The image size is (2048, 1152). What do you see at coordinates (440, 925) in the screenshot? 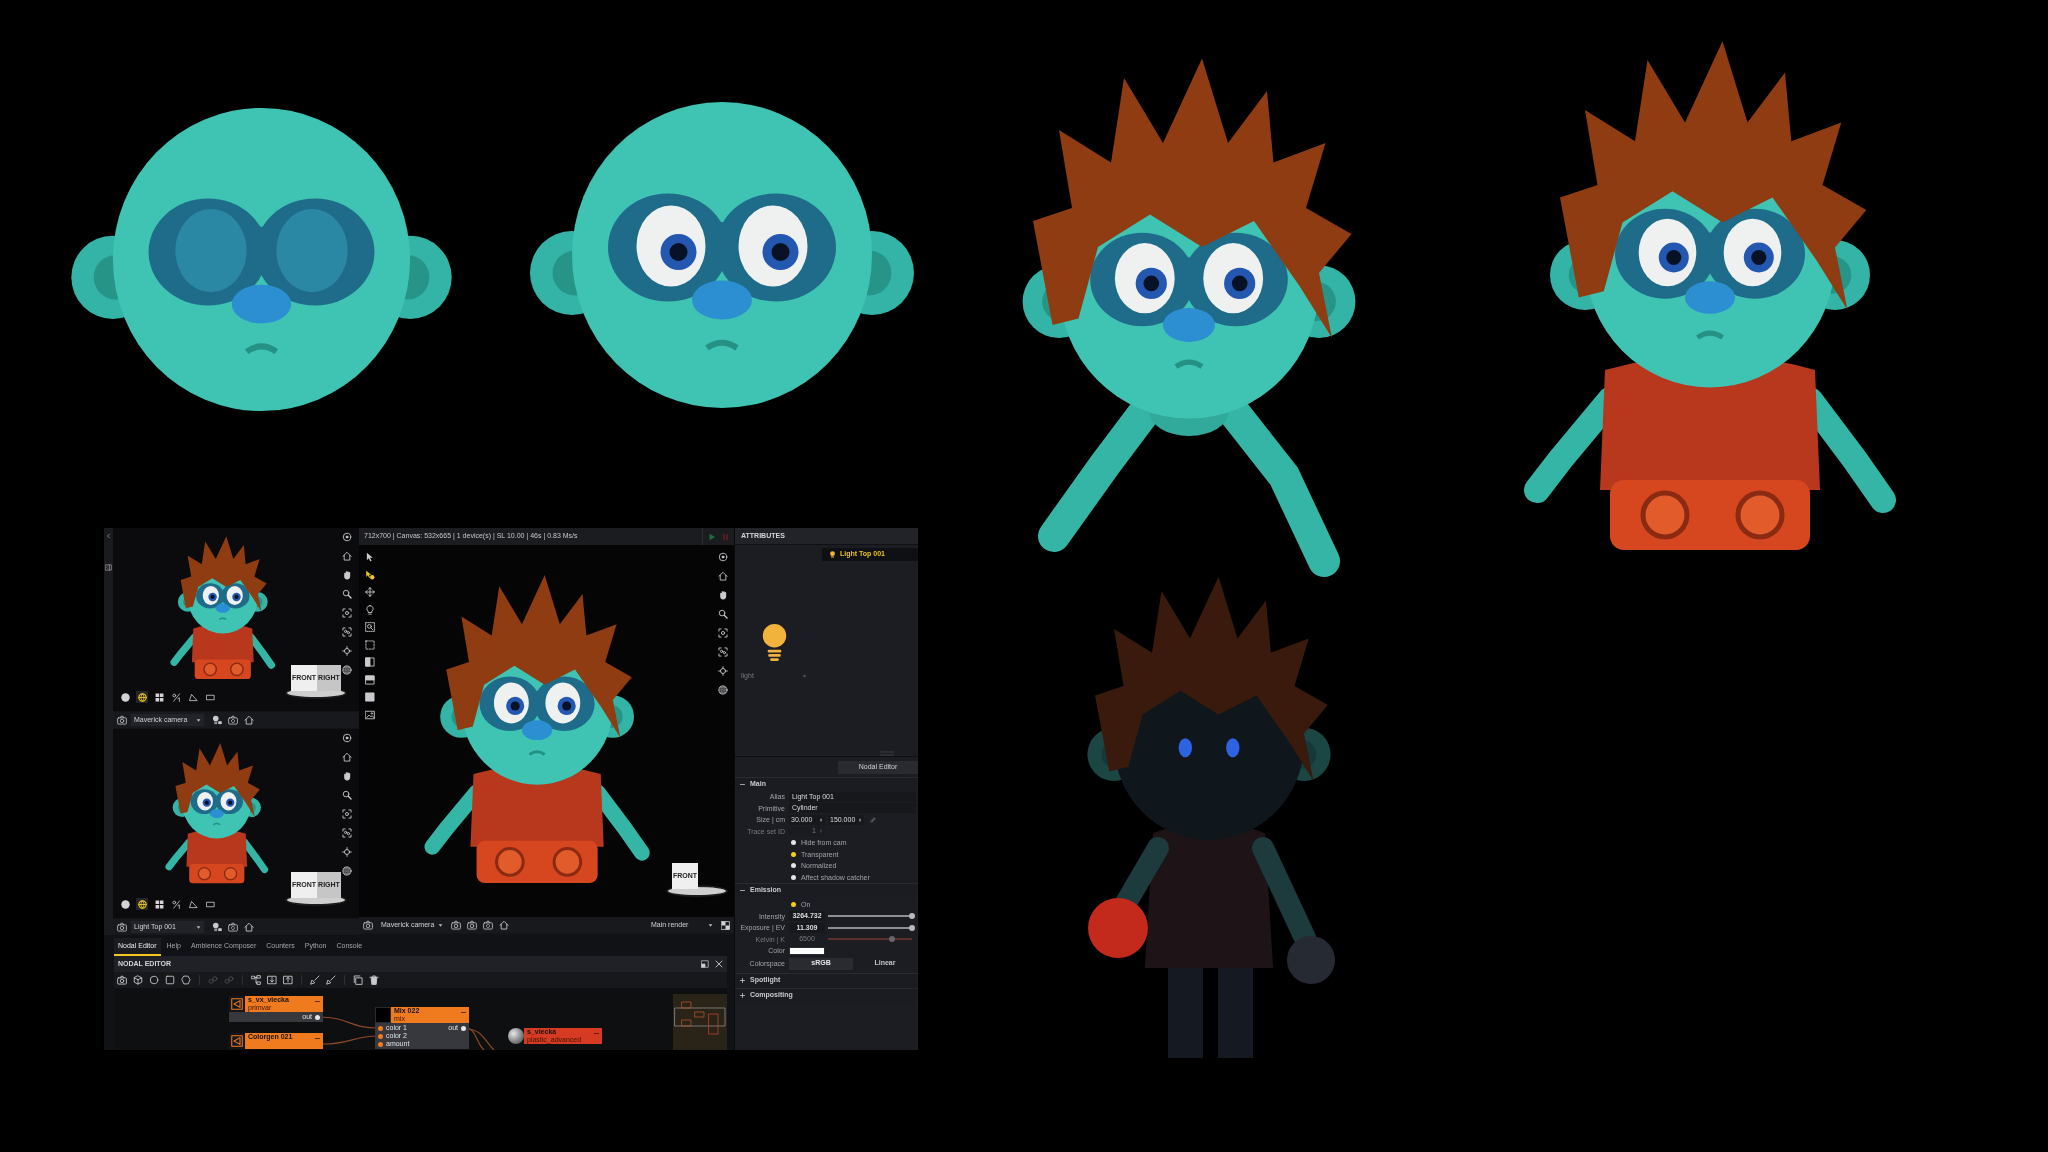
I see `caret-icon` at bounding box center [440, 925].